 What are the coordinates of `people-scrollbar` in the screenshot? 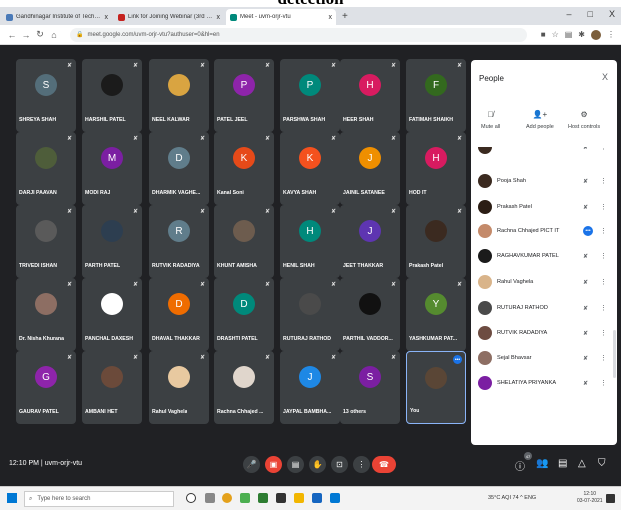 It's located at (614, 354).